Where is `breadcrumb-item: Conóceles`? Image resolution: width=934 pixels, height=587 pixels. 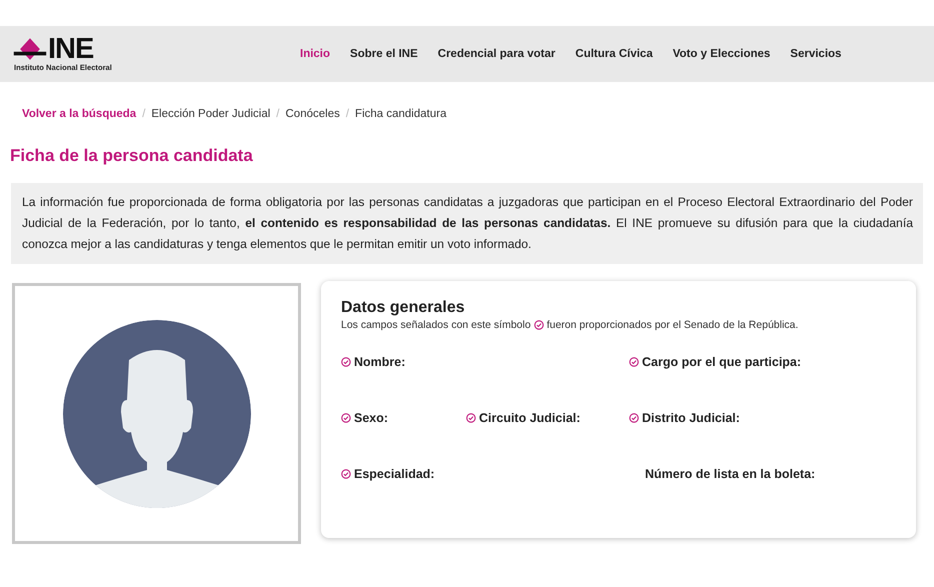
breadcrumb-item: Conóceles is located at coordinates (313, 114).